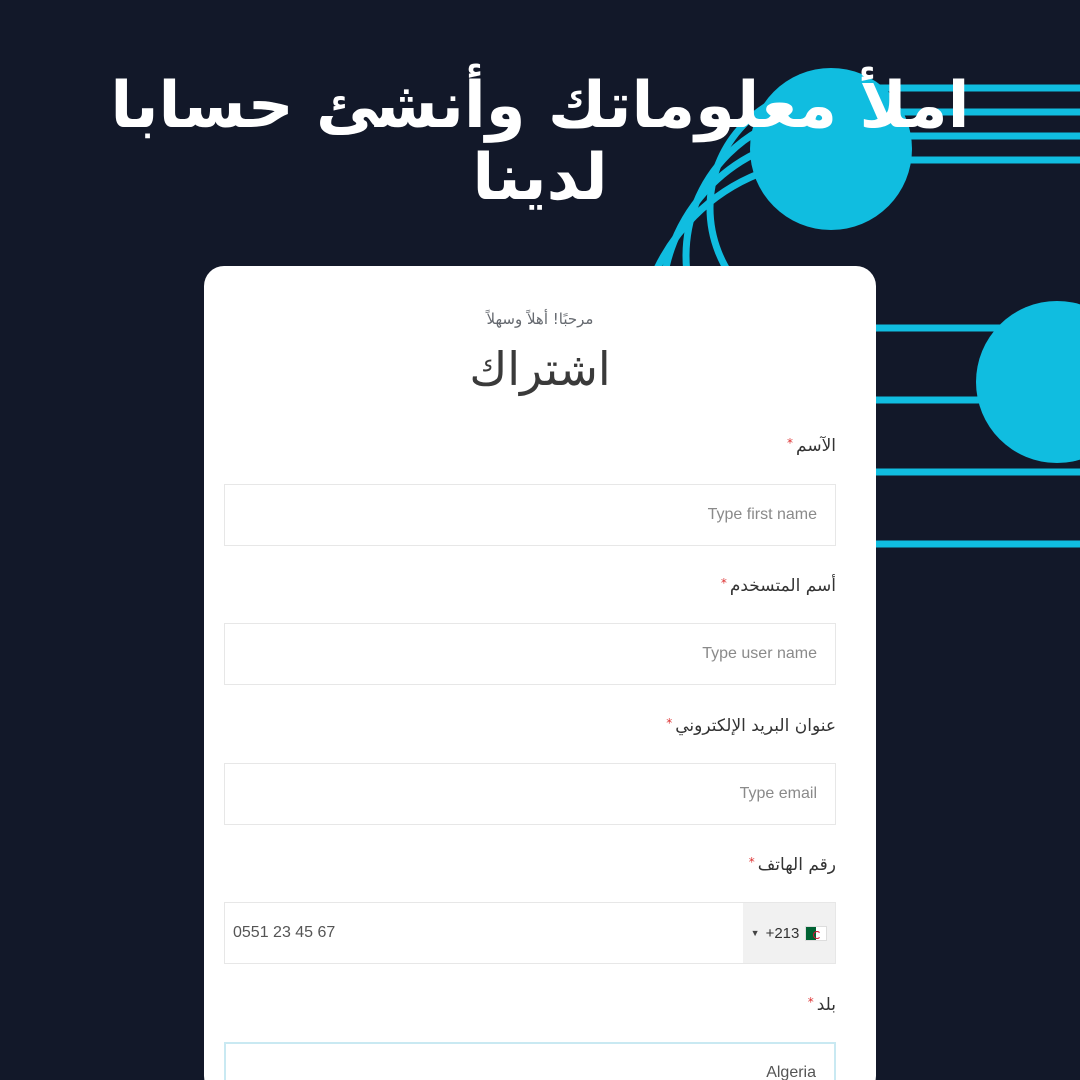 The image size is (1080, 1080). Describe the element at coordinates (816, 446) in the screenshot. I see `name-label-text: الآسم` at that location.